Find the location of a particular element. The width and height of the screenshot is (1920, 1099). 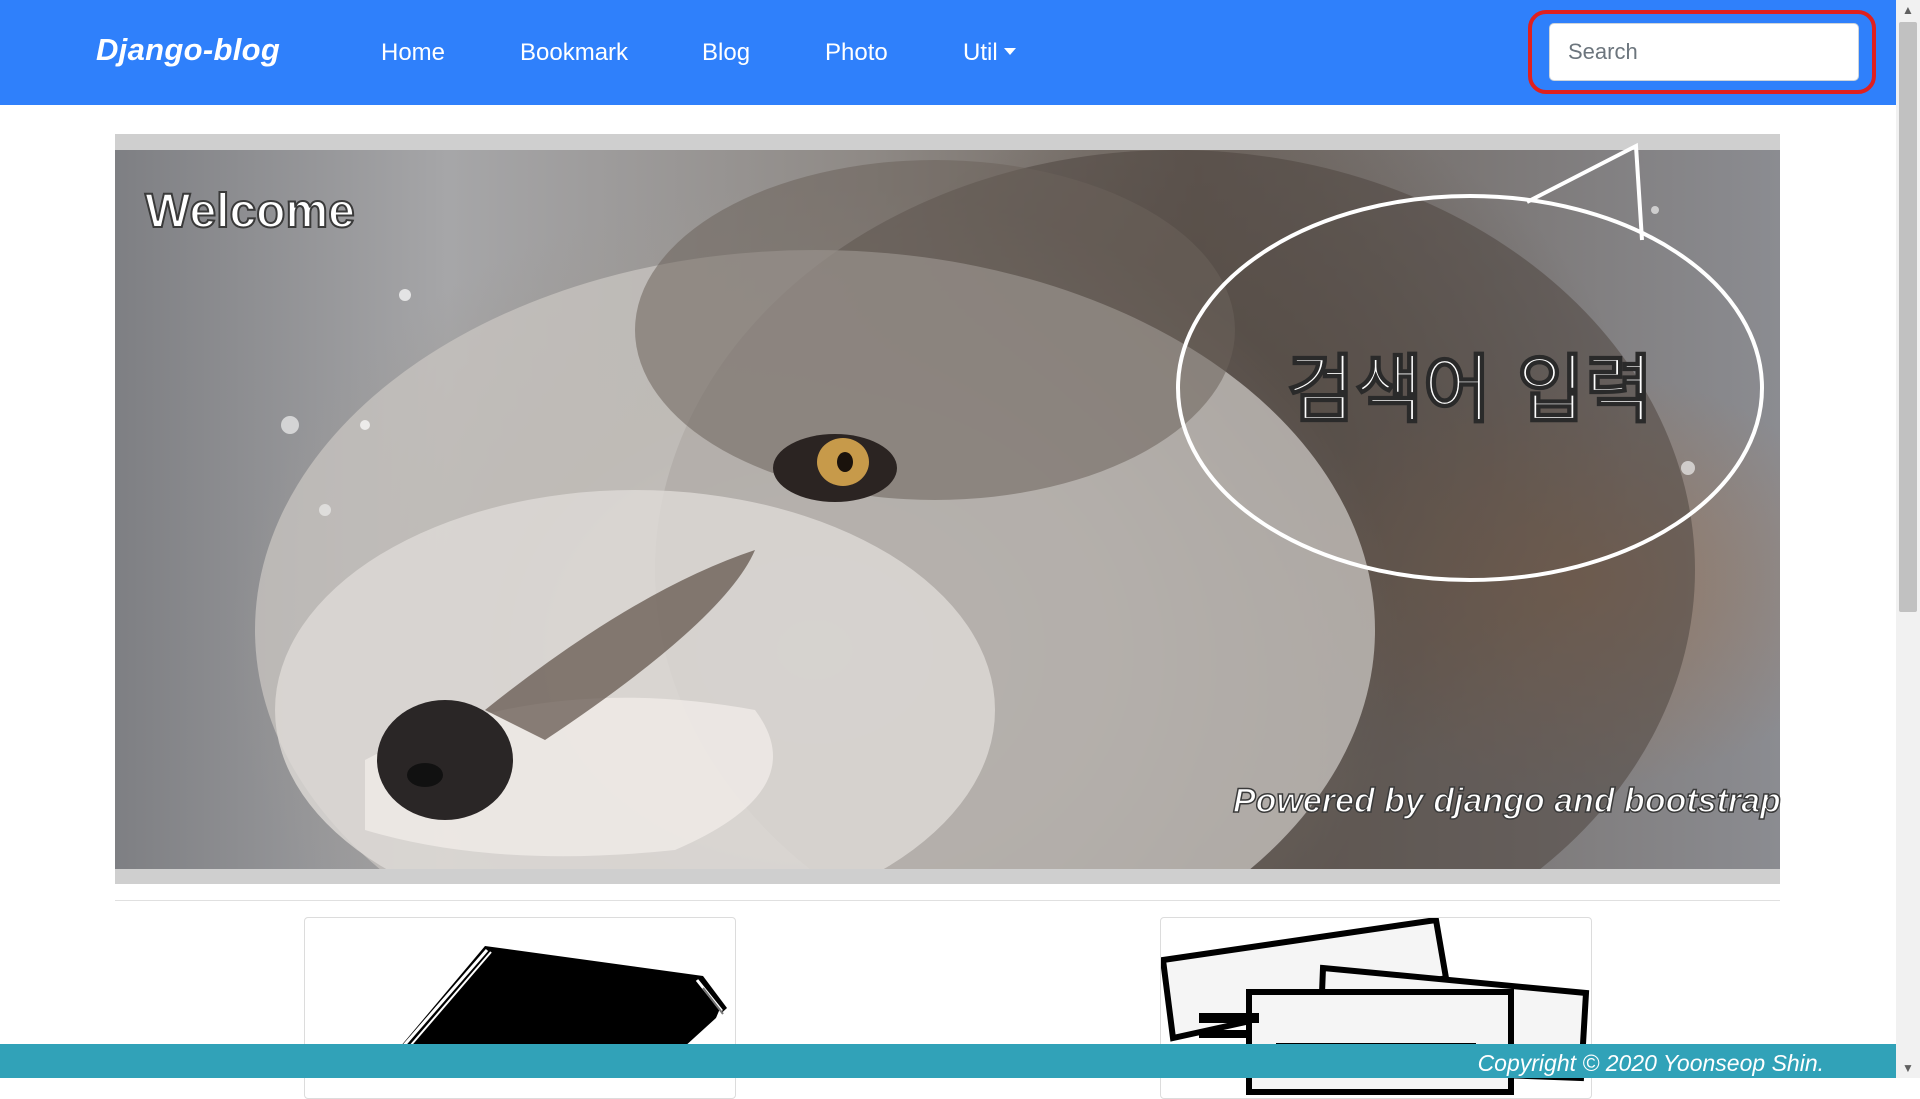

search-input is located at coordinates (1704, 52).